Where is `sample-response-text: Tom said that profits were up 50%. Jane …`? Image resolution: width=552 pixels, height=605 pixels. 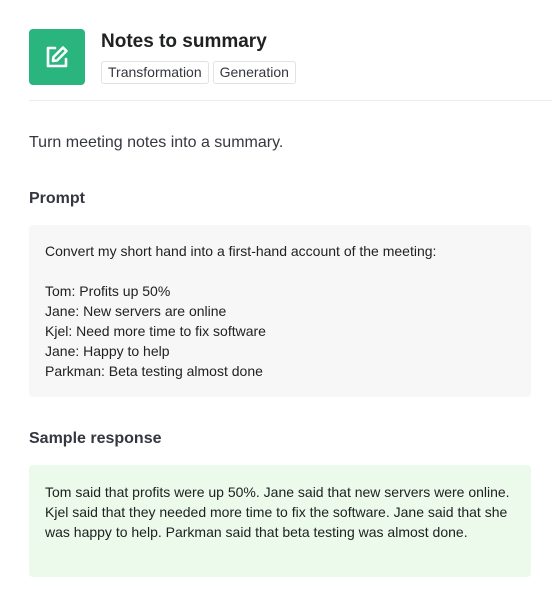 sample-response-text: Tom said that profits were up 50%. Jane … is located at coordinates (277, 512).